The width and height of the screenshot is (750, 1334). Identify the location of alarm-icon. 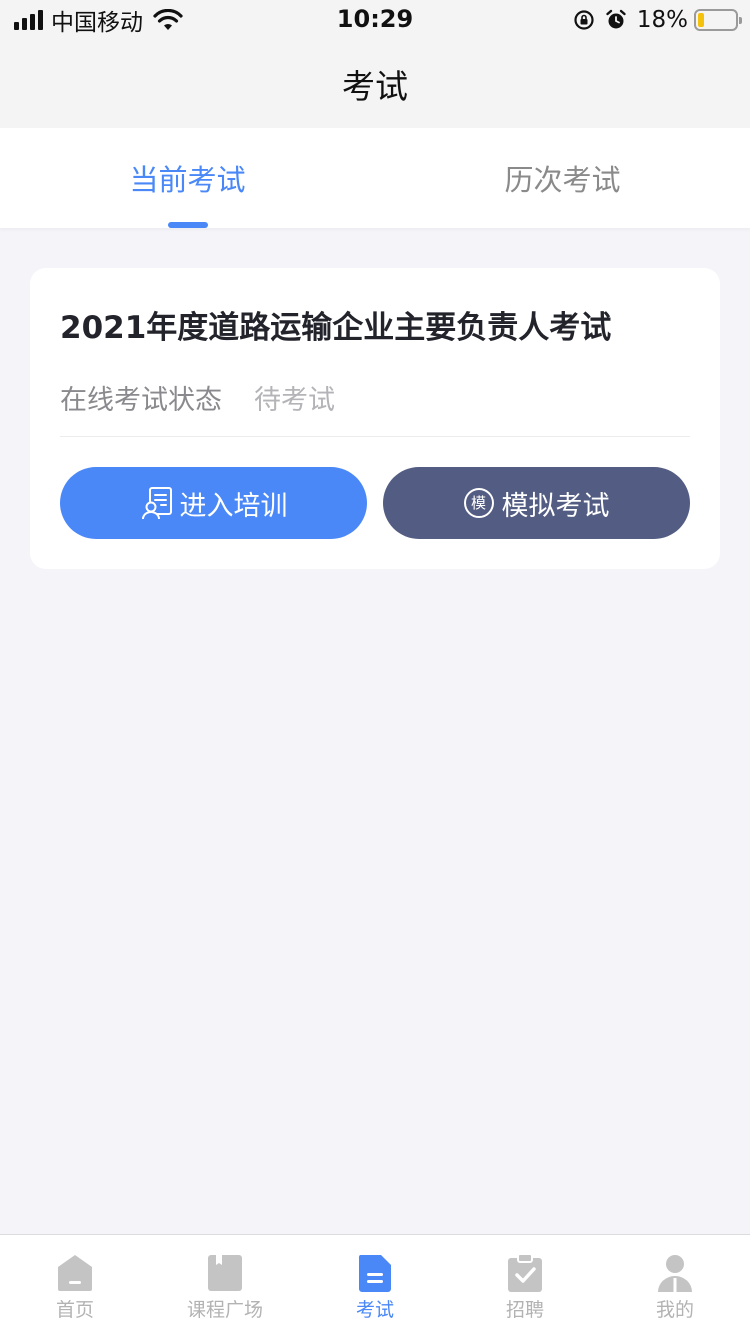
(616, 19).